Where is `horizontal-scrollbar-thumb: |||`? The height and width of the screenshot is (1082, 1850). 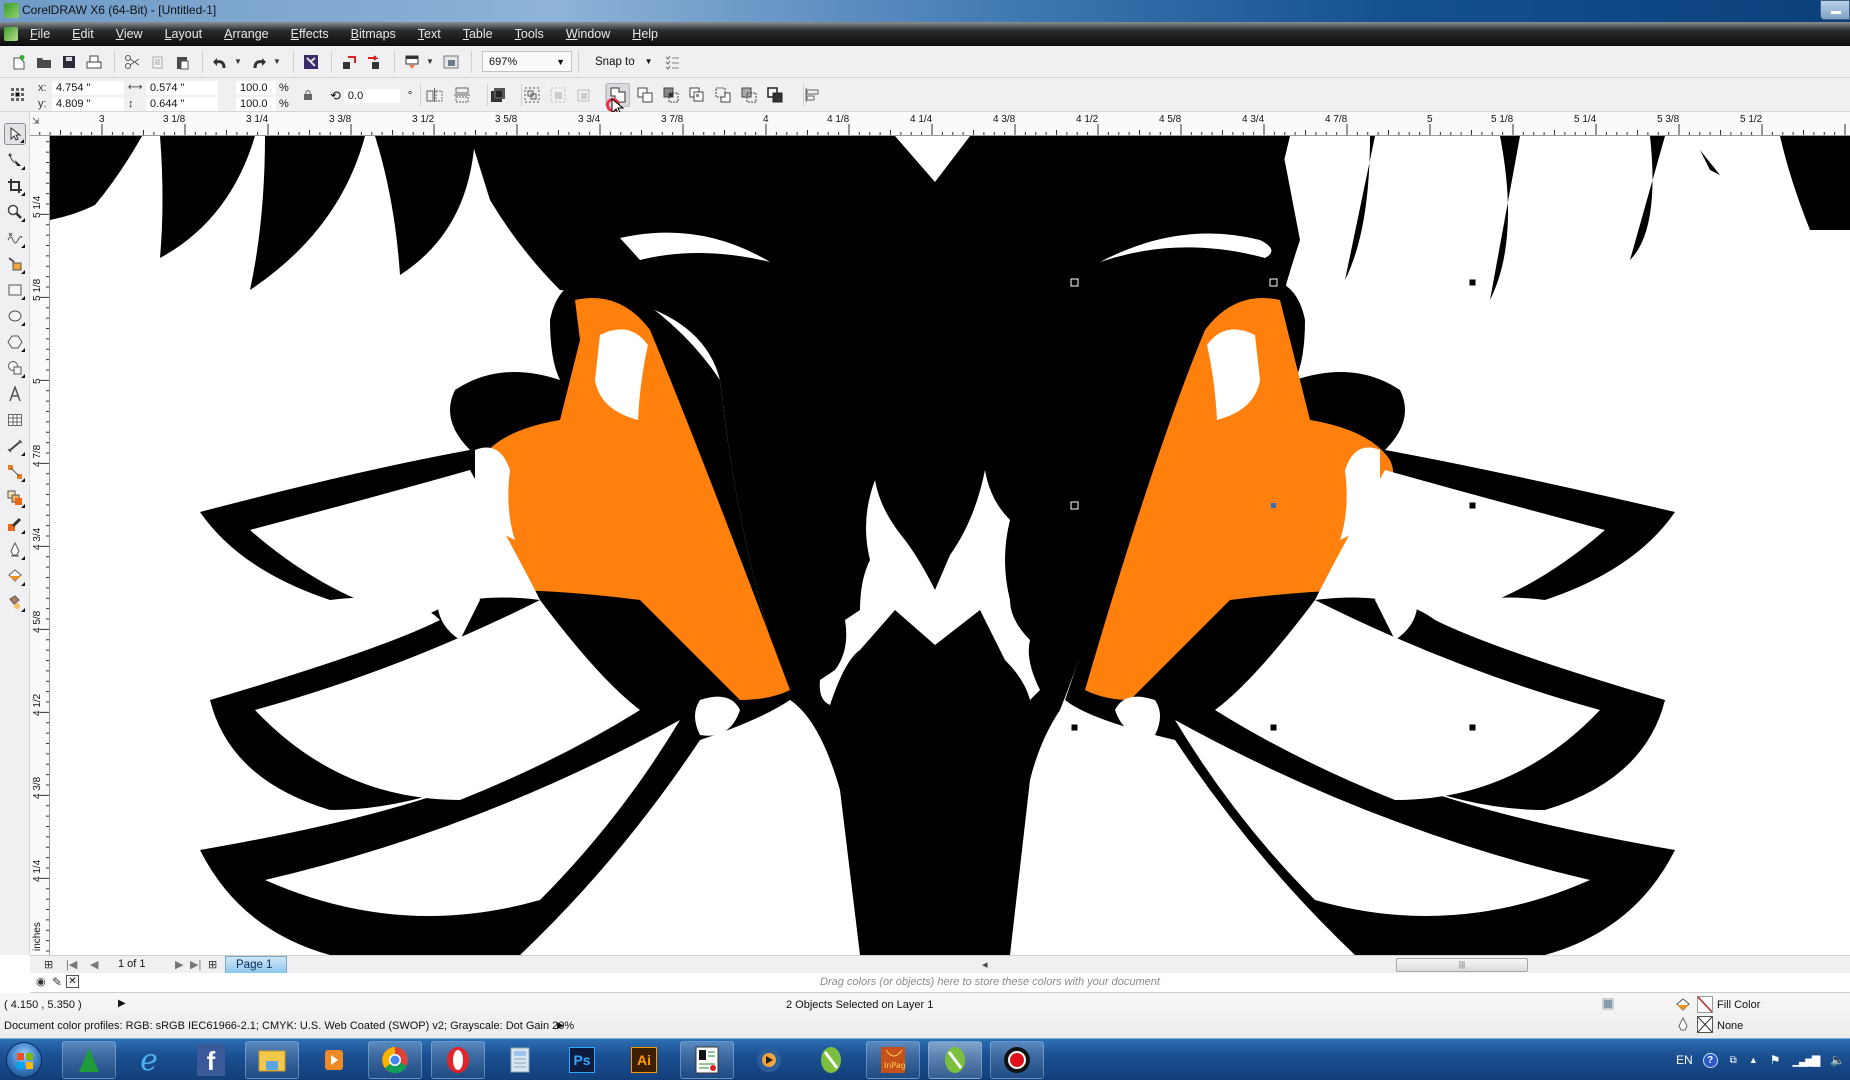 horizontal-scrollbar-thumb: ||| is located at coordinates (1462, 965).